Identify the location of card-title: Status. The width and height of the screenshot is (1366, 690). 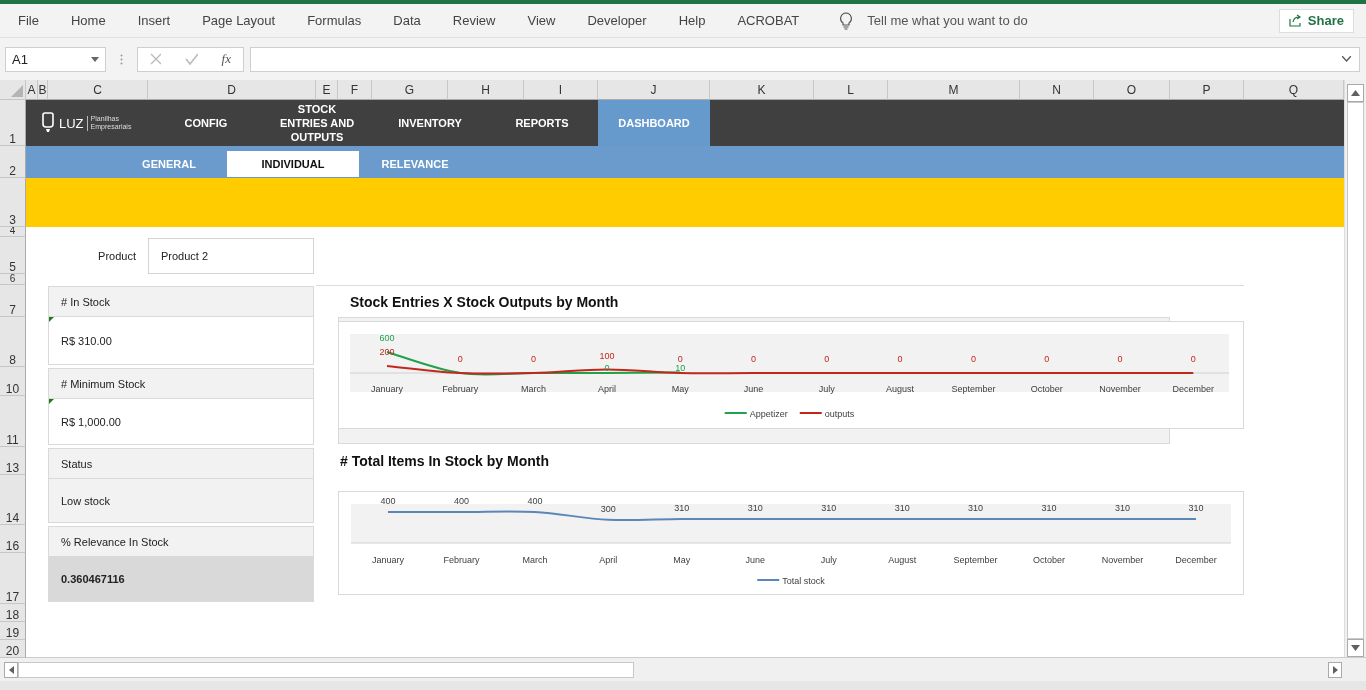
(181, 464).